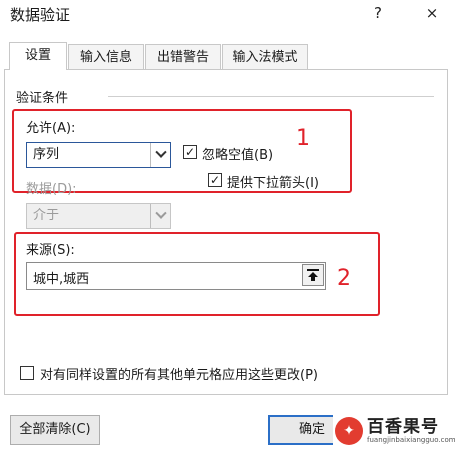 This screenshot has width=456, height=450. What do you see at coordinates (238, 155) in the screenshot?
I see `ignore-blank-label: 忽略空值(B)` at bounding box center [238, 155].